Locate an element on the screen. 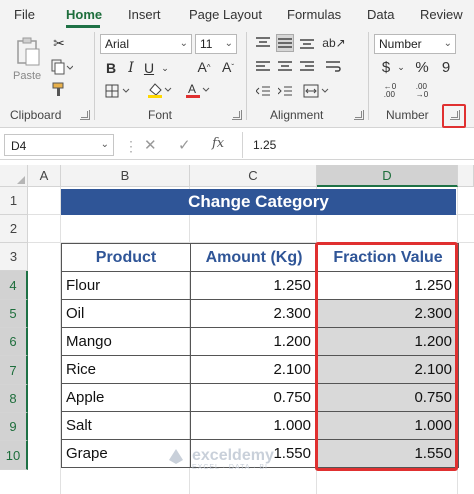 The height and width of the screenshot is (494, 474). row-header-8: 8 is located at coordinates (14, 399).